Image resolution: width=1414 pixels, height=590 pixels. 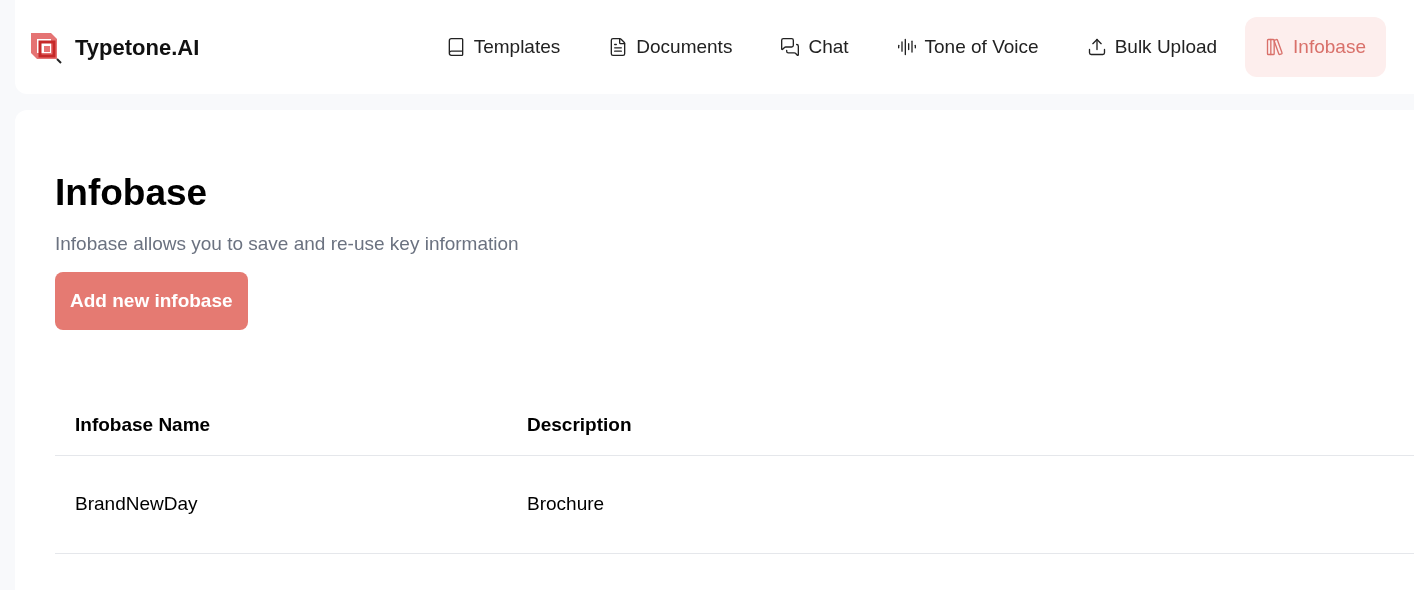 I want to click on chat-bubbles-icon, so click(x=790, y=47).